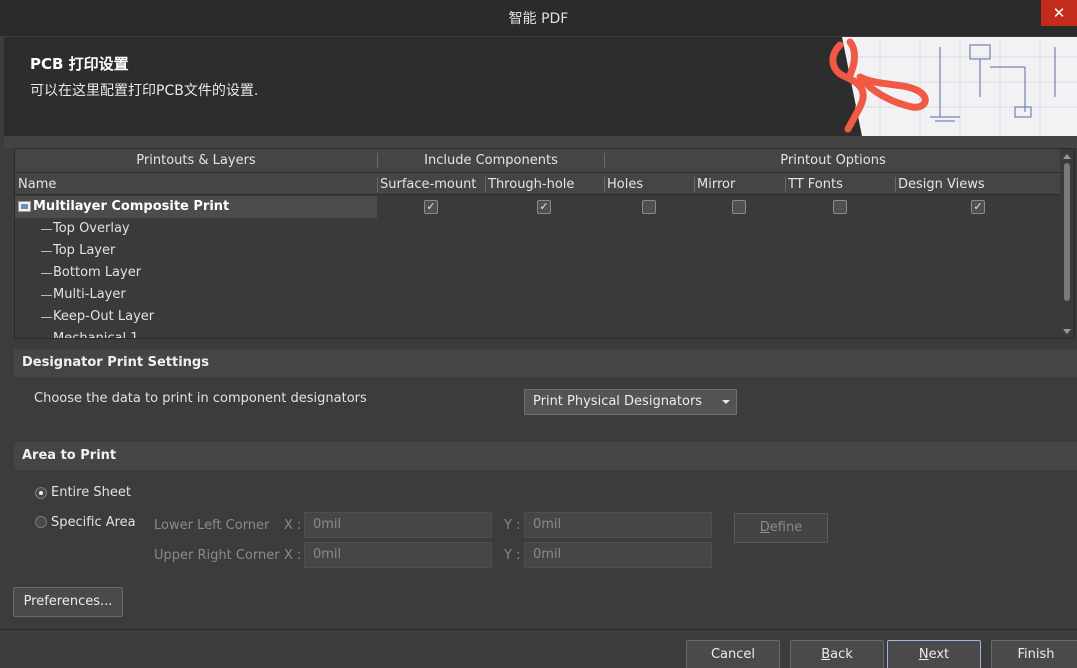 This screenshot has height=668, width=1077. Describe the element at coordinates (512, 555) in the screenshot. I see `ur-y-label: Y :` at that location.